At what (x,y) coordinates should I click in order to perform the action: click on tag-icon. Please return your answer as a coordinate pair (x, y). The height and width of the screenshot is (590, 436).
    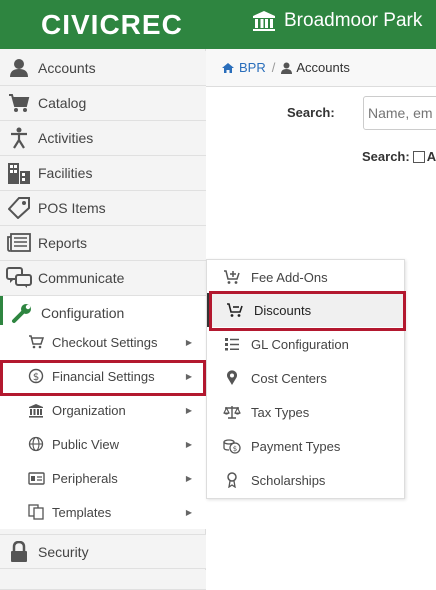
    Looking at the image, I should click on (19, 208).